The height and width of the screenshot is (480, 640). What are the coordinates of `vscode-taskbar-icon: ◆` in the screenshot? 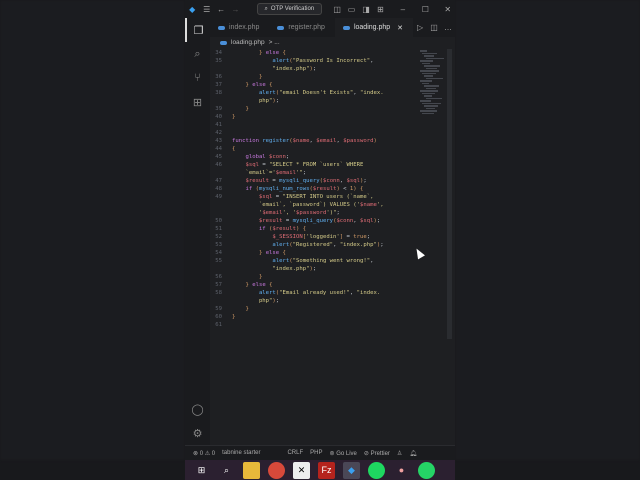 It's located at (351, 470).